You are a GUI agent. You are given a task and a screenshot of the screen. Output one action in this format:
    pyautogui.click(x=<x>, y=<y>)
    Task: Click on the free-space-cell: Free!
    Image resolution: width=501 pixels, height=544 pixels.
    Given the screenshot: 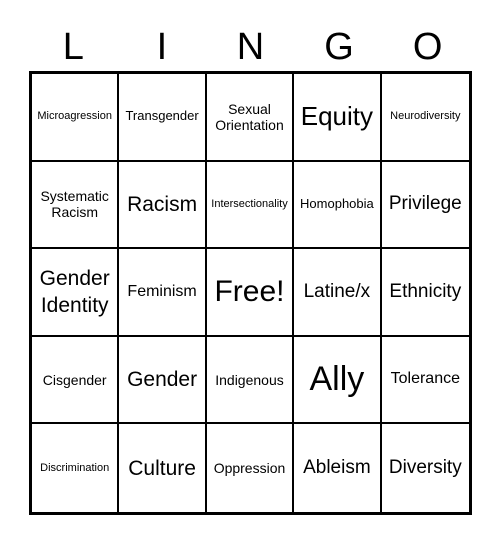 What is the action you would take?
    pyautogui.click(x=250, y=293)
    